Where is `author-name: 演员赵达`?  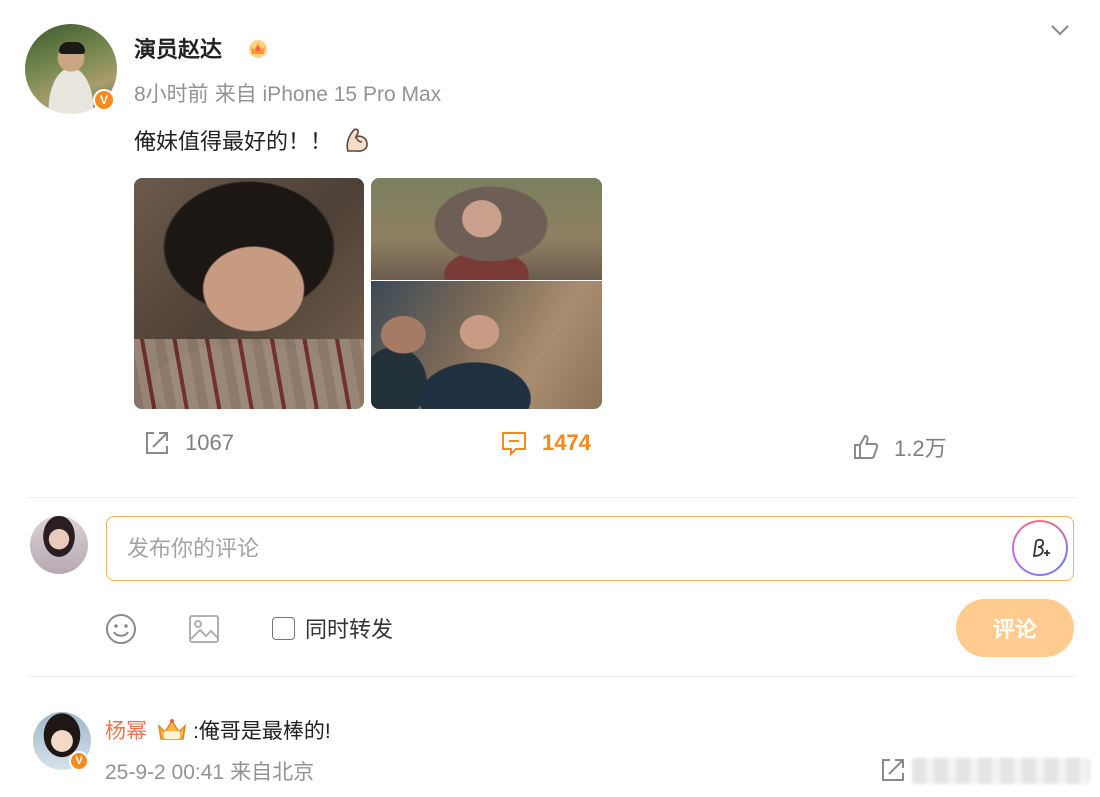 author-name: 演员赵达 is located at coordinates (178, 48).